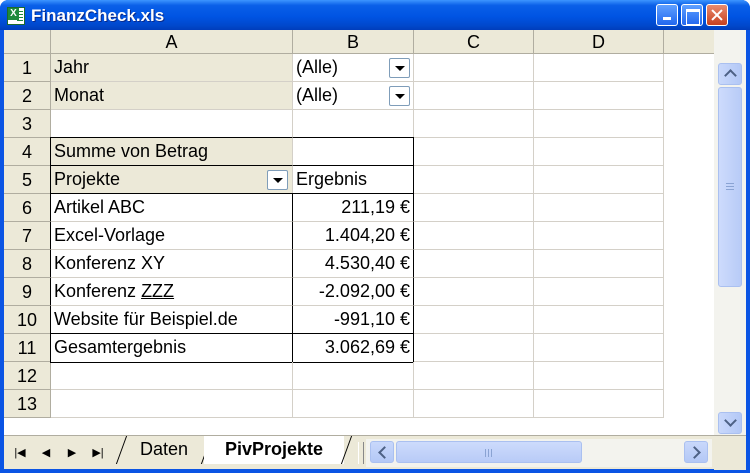 This screenshot has height=473, width=750. Describe the element at coordinates (27, 236) in the screenshot. I see `row-header: 7` at that location.